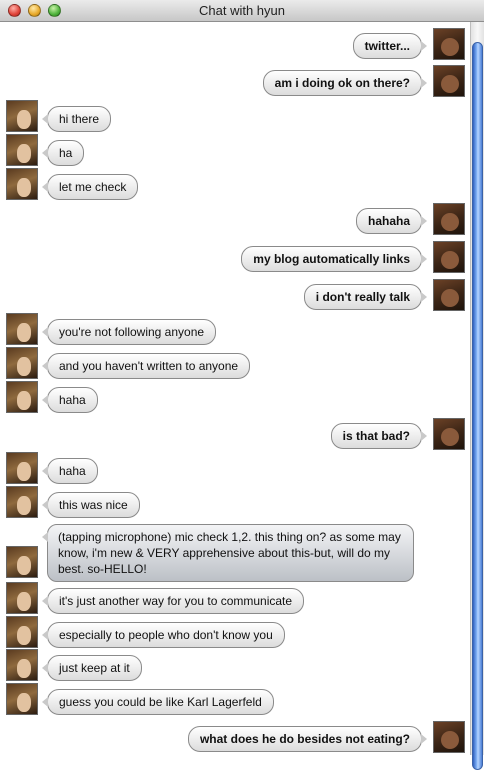  What do you see at coordinates (307, 739) in the screenshot?
I see `outgoing-message: what does he do besides not eating?` at bounding box center [307, 739].